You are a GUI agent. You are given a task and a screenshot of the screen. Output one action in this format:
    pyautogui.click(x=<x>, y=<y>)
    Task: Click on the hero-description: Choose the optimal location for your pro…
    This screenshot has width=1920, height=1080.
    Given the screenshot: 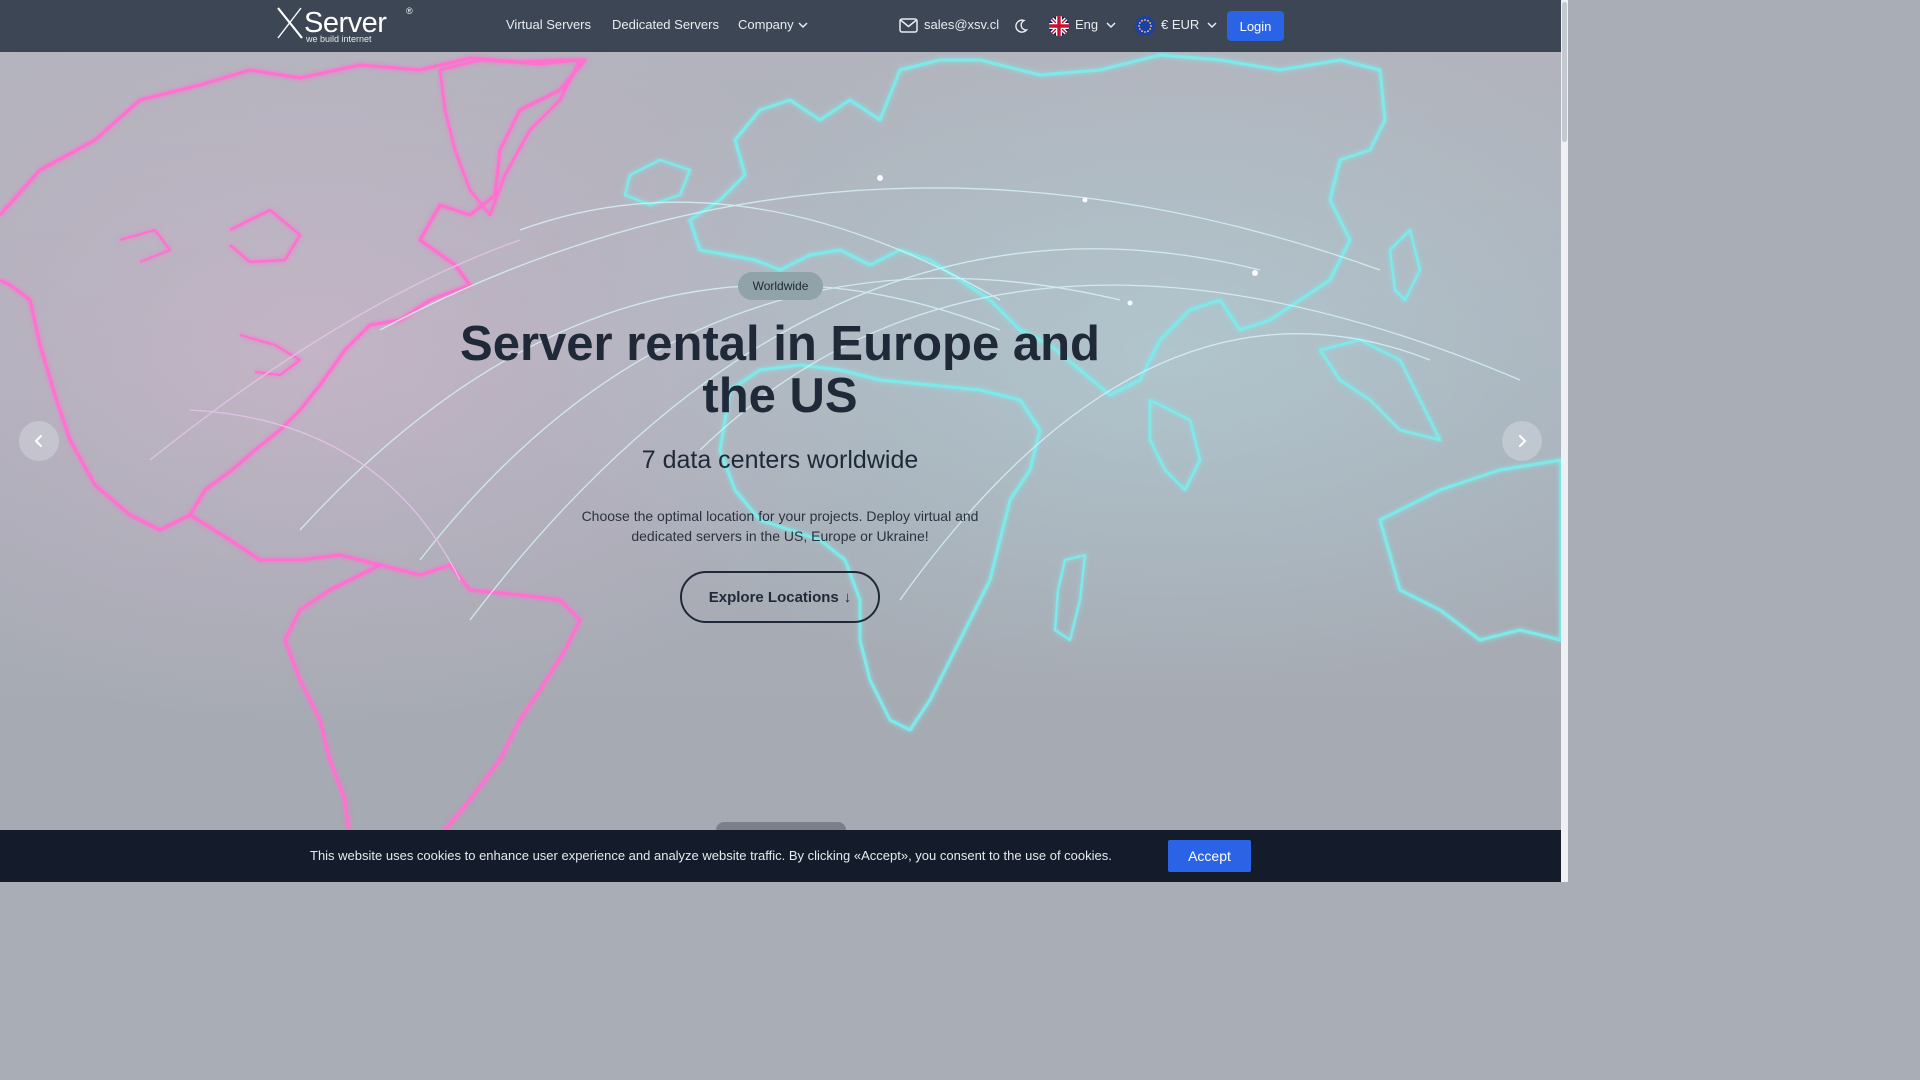 What is the action you would take?
    pyautogui.click(x=780, y=526)
    